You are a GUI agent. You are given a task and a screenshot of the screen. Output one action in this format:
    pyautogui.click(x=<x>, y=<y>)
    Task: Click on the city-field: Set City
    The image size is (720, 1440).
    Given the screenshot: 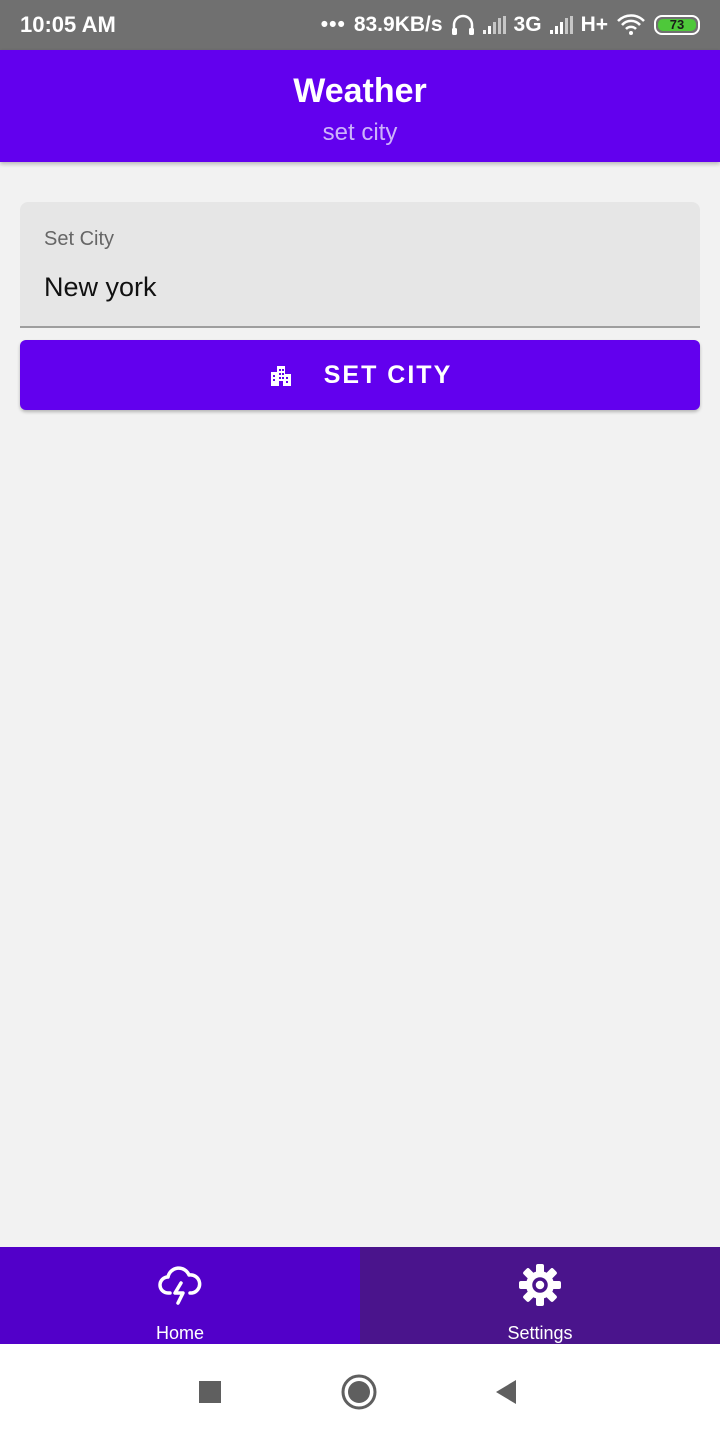 What is the action you would take?
    pyautogui.click(x=360, y=265)
    